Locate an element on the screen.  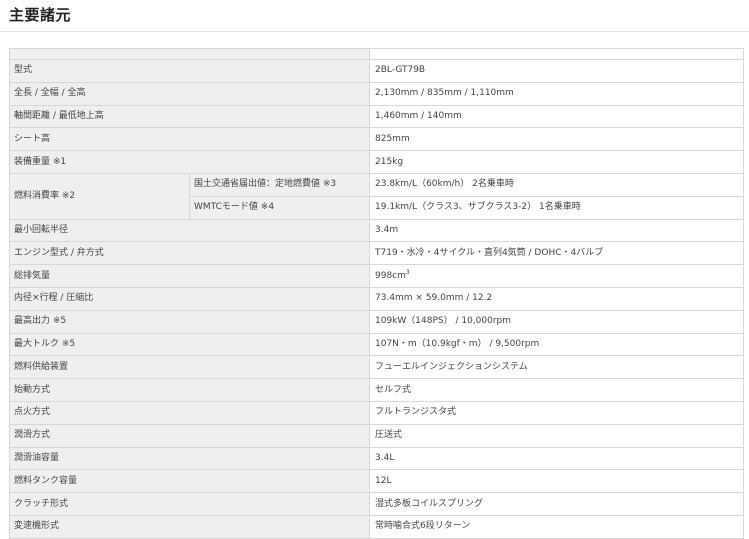
table-row: 潤滑方式 圧送式 is located at coordinates (376, 435).